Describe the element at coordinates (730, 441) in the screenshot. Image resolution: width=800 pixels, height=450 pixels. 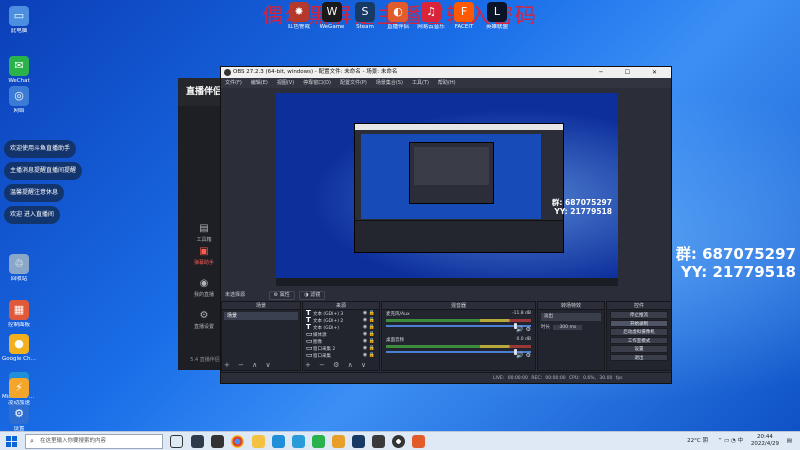
I see `tray-icons: ⌃ ▭ ◔ 中` at that location.